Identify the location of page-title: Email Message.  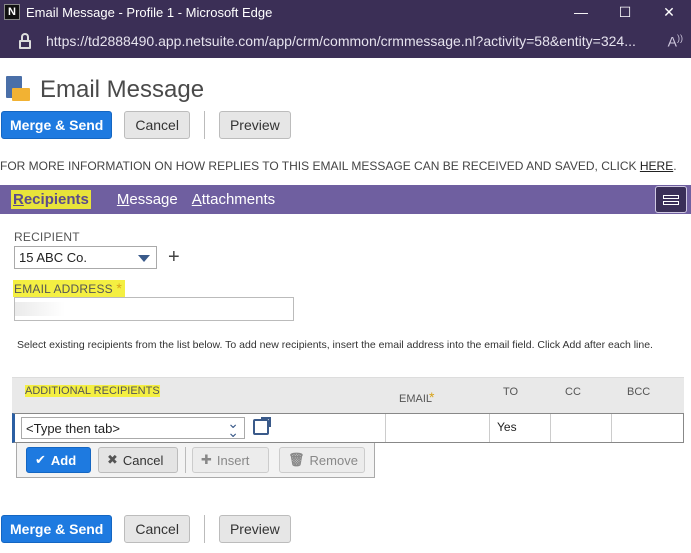
(122, 89).